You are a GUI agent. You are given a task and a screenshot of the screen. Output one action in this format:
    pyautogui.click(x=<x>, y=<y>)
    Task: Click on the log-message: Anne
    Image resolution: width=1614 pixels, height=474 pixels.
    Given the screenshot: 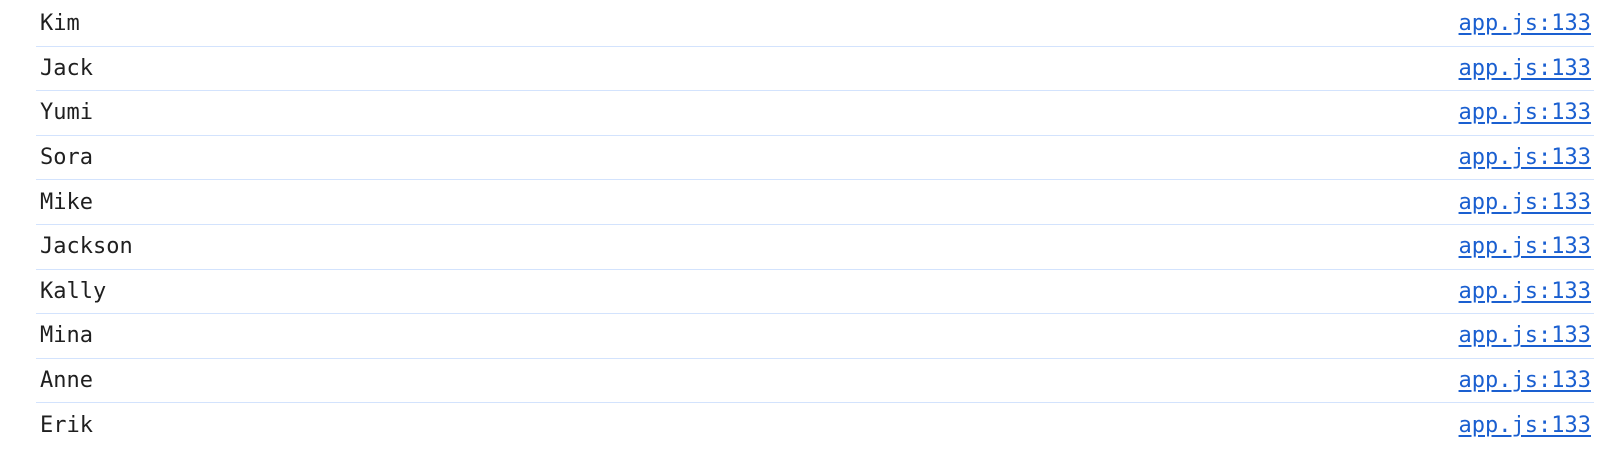 What is the action you would take?
    pyautogui.click(x=66, y=381)
    